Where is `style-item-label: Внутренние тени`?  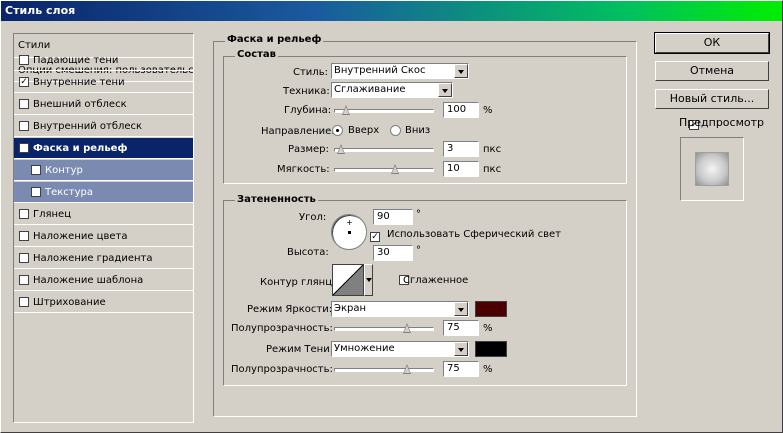 style-item-label: Внутренние тени is located at coordinates (79, 82).